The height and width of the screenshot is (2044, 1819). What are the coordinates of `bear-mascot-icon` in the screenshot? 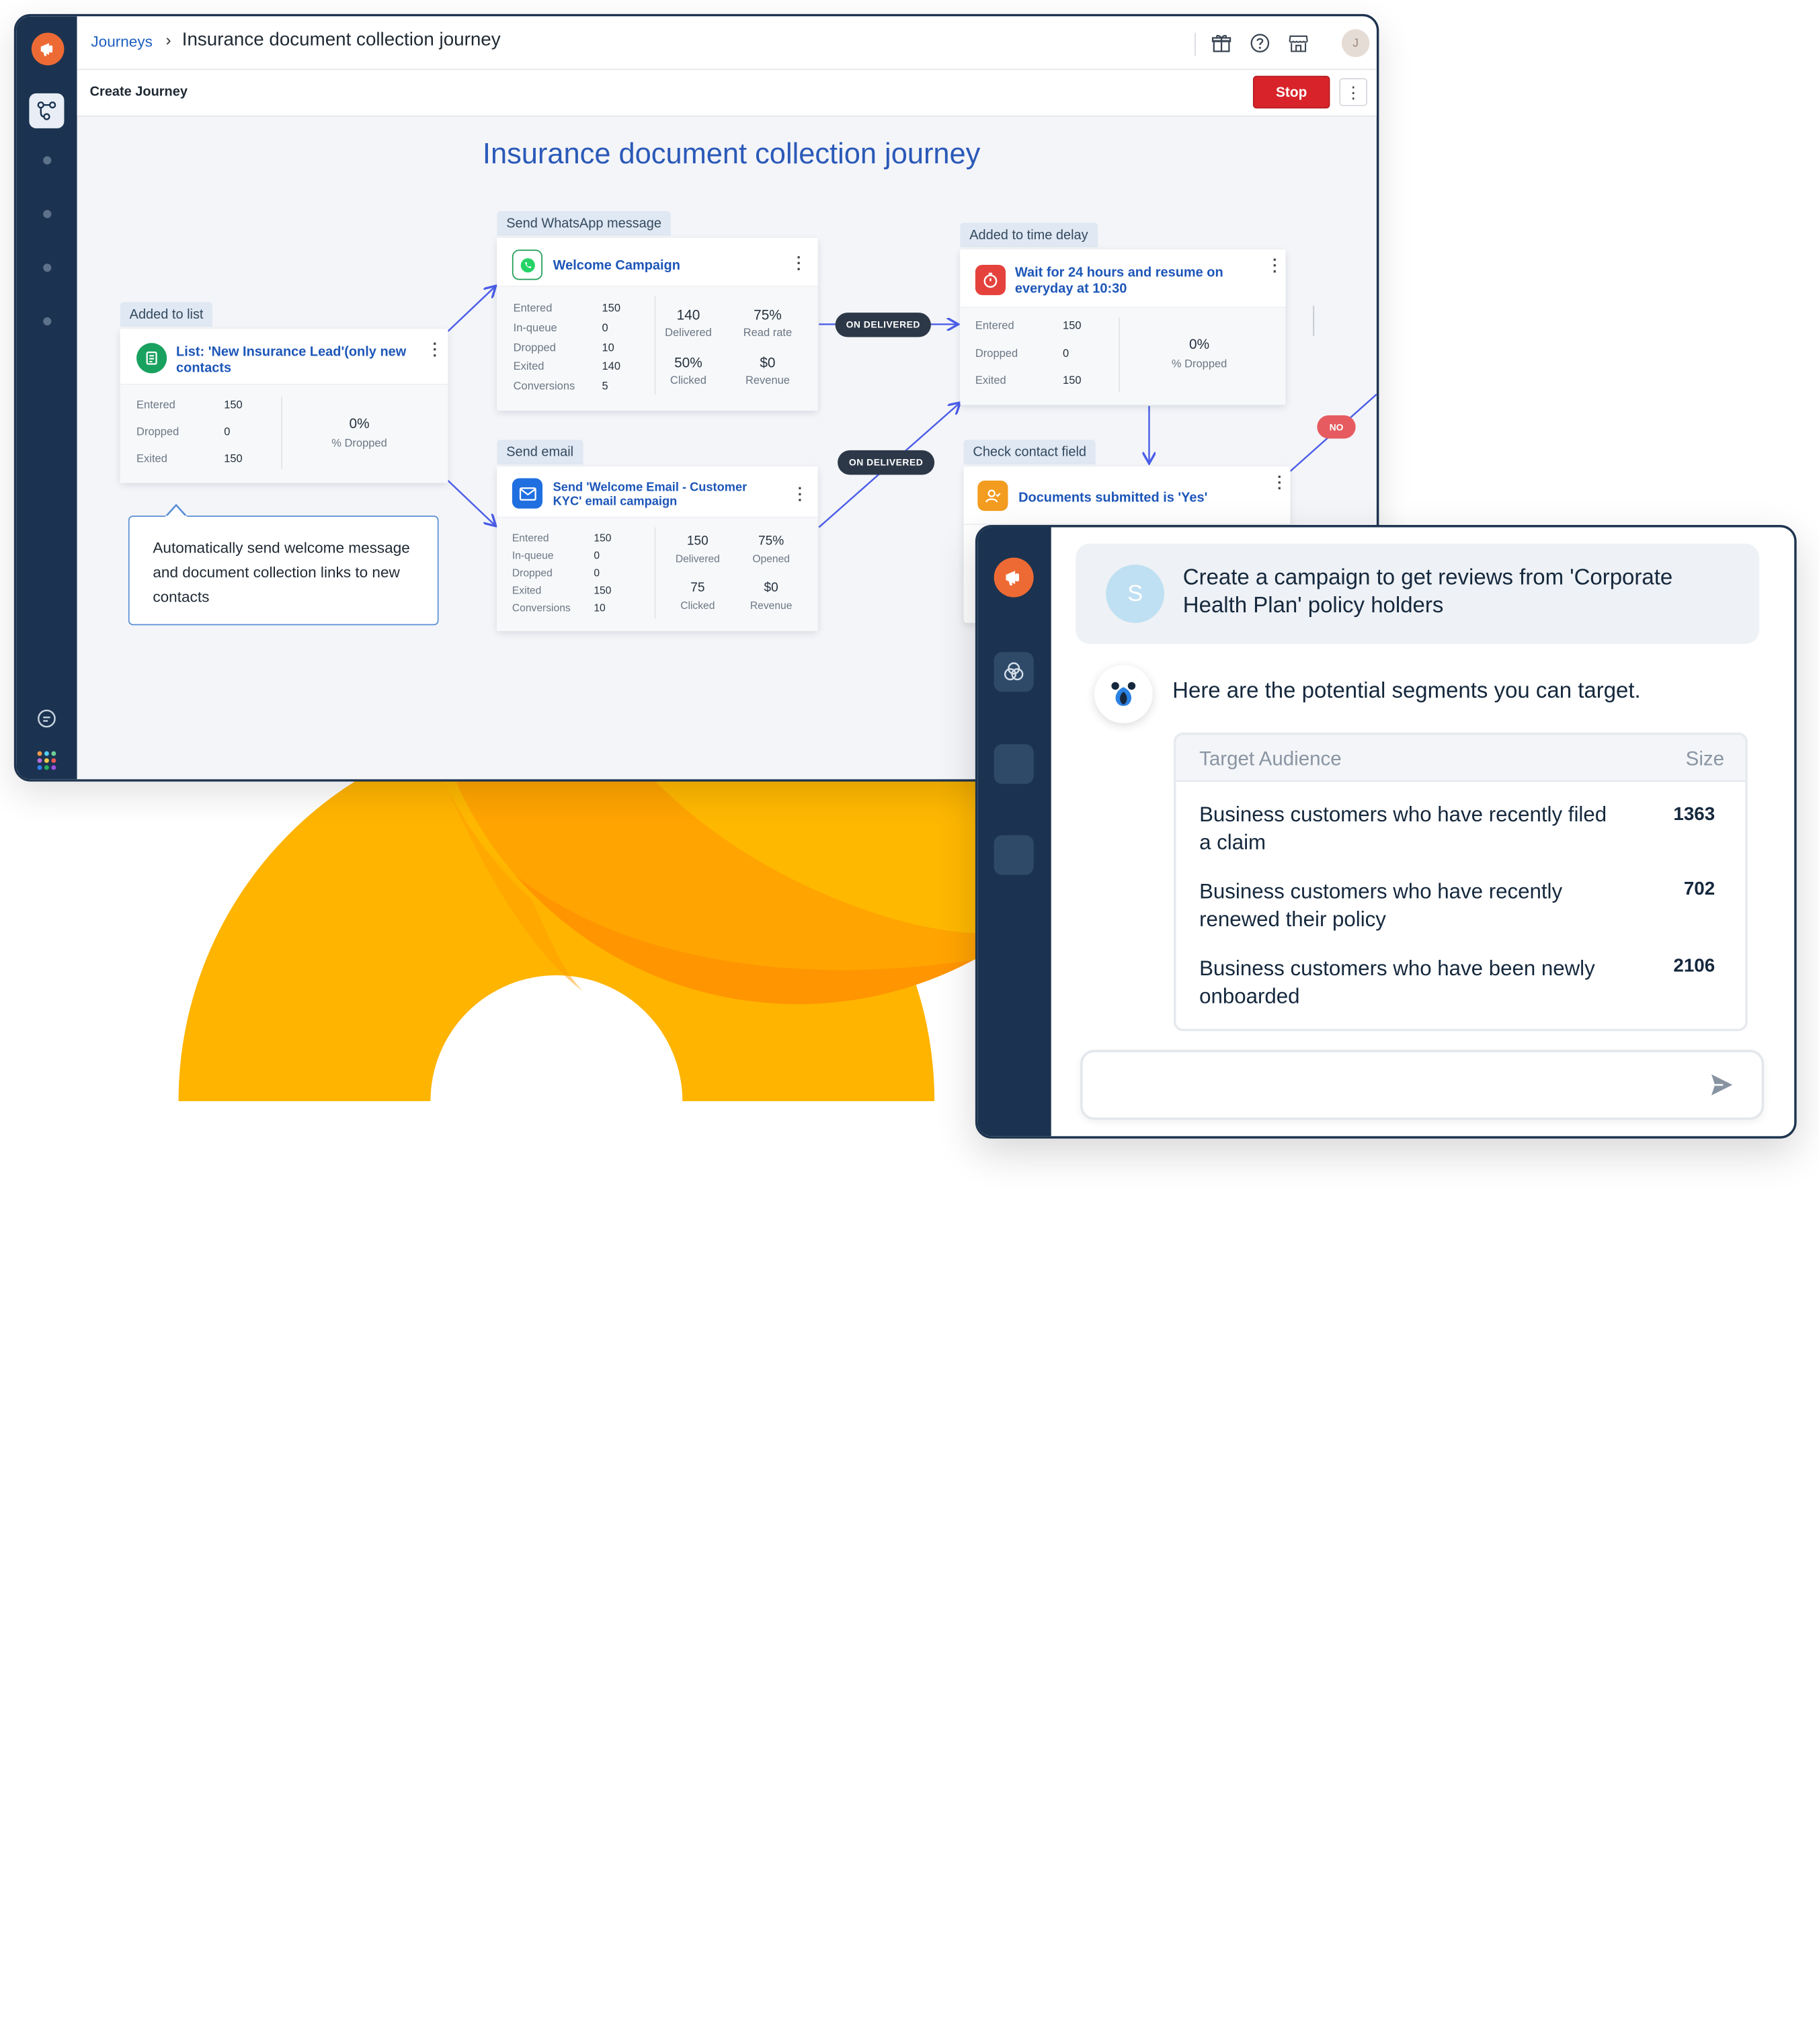 It's located at (1123, 694).